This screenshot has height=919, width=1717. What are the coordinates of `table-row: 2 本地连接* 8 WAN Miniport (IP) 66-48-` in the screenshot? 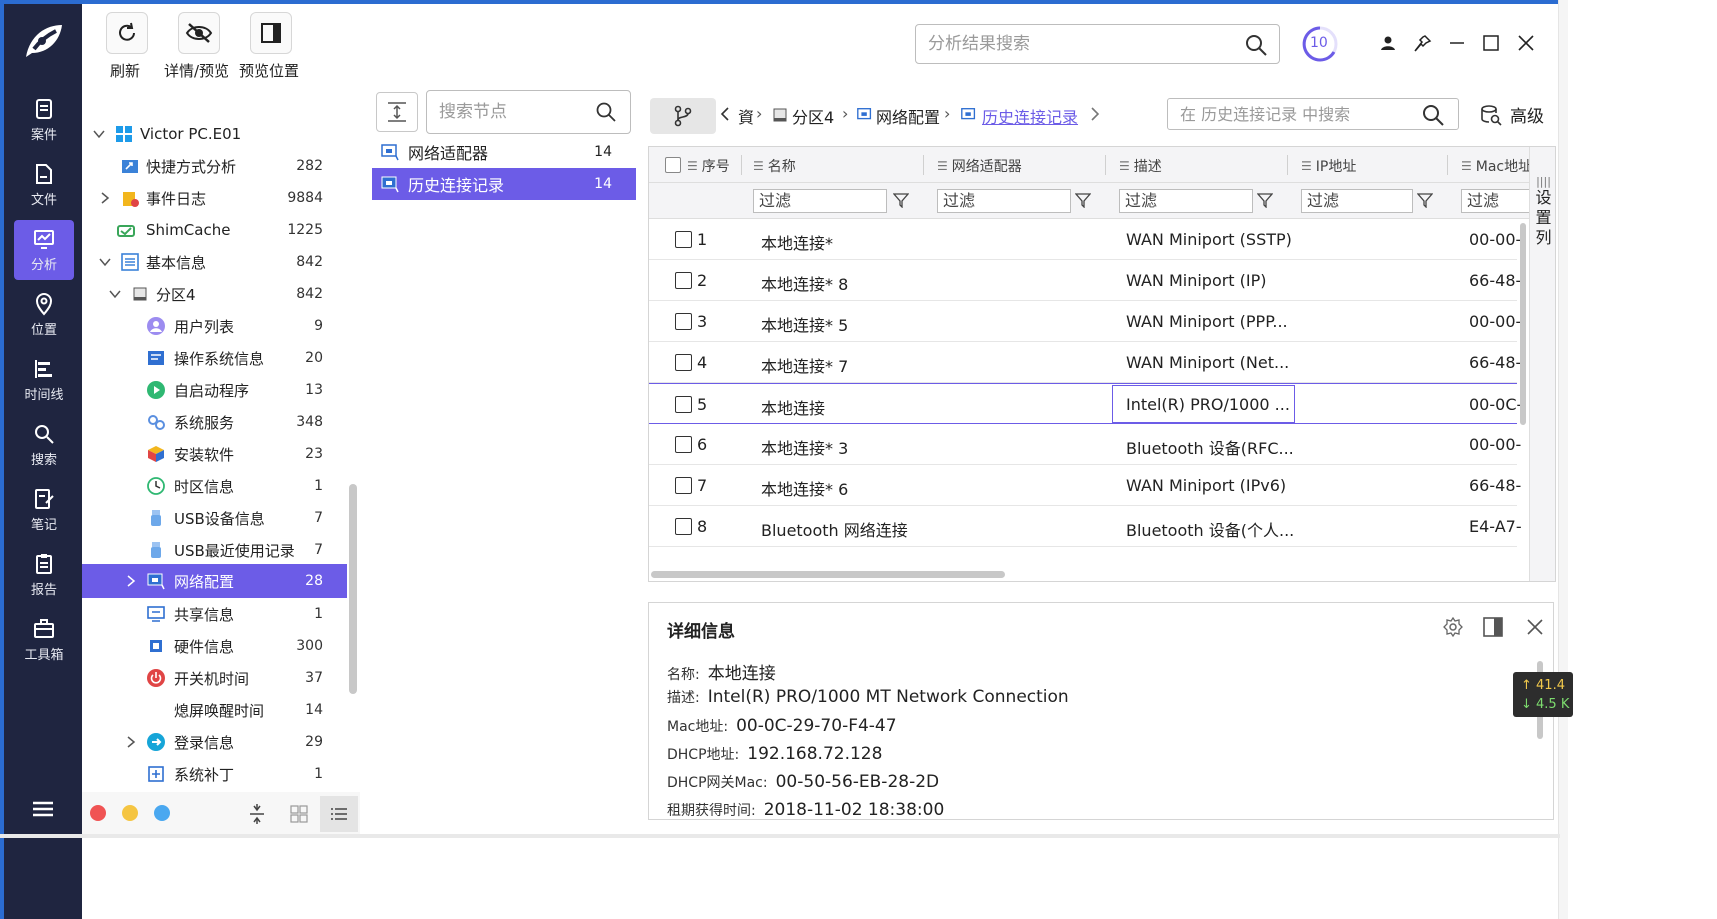 It's located at (1085, 280).